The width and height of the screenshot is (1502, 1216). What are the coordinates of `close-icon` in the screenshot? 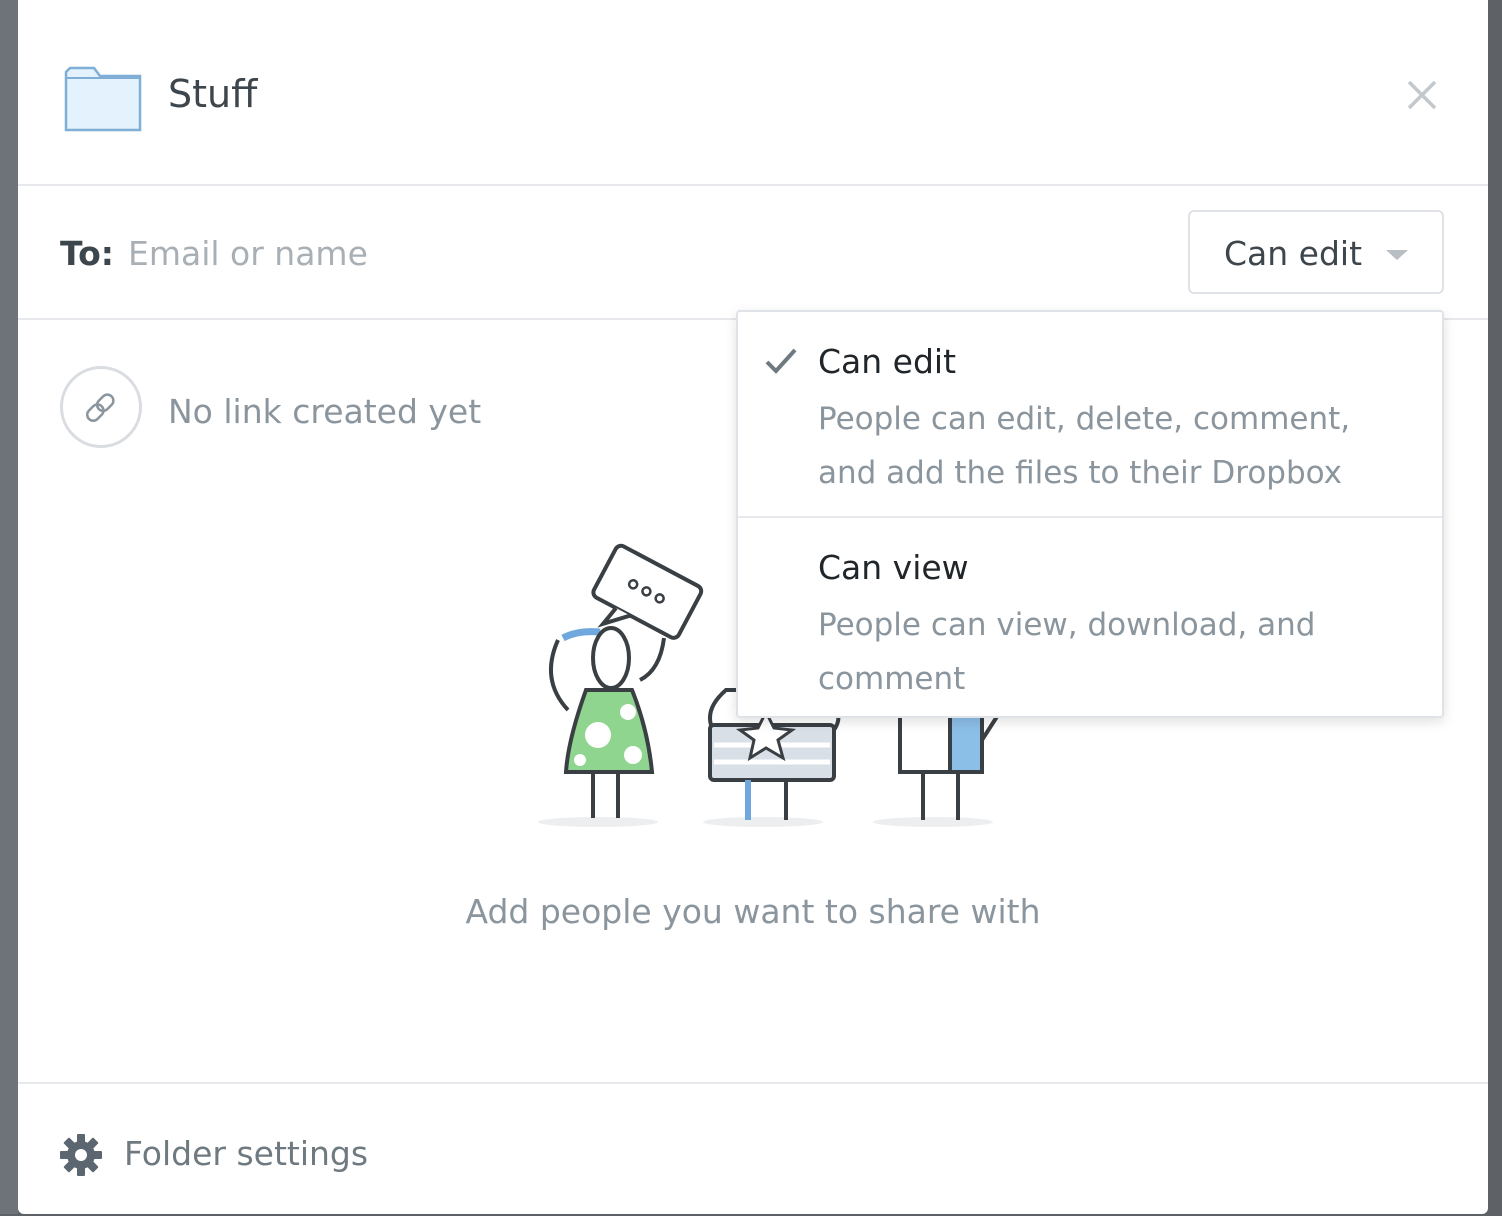 It's located at (1422, 95).